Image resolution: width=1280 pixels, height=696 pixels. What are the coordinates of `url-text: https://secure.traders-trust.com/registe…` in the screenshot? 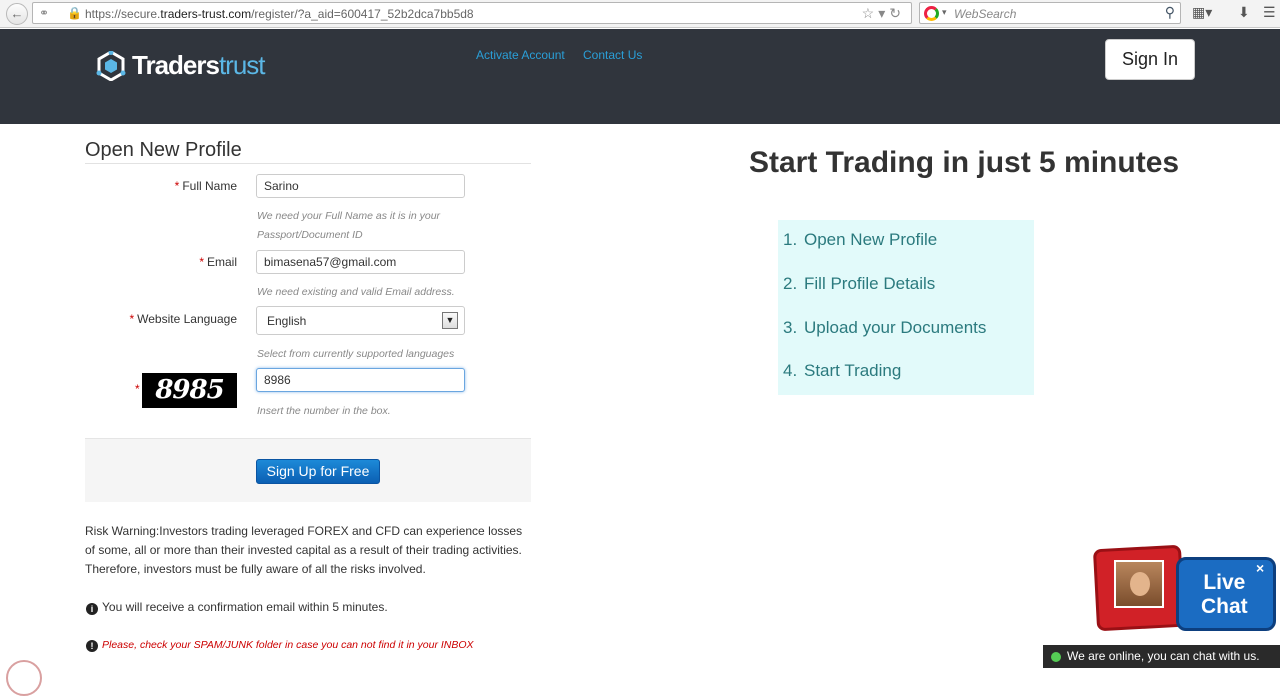 It's located at (279, 14).